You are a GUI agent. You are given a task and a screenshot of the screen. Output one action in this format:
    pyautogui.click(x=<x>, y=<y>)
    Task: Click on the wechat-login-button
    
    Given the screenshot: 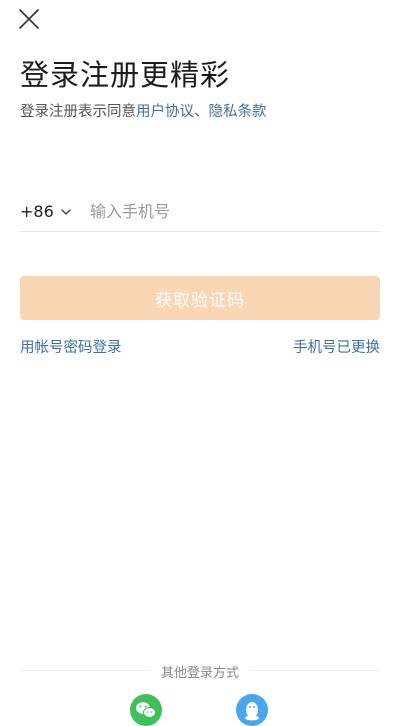 What is the action you would take?
    pyautogui.click(x=146, y=710)
    